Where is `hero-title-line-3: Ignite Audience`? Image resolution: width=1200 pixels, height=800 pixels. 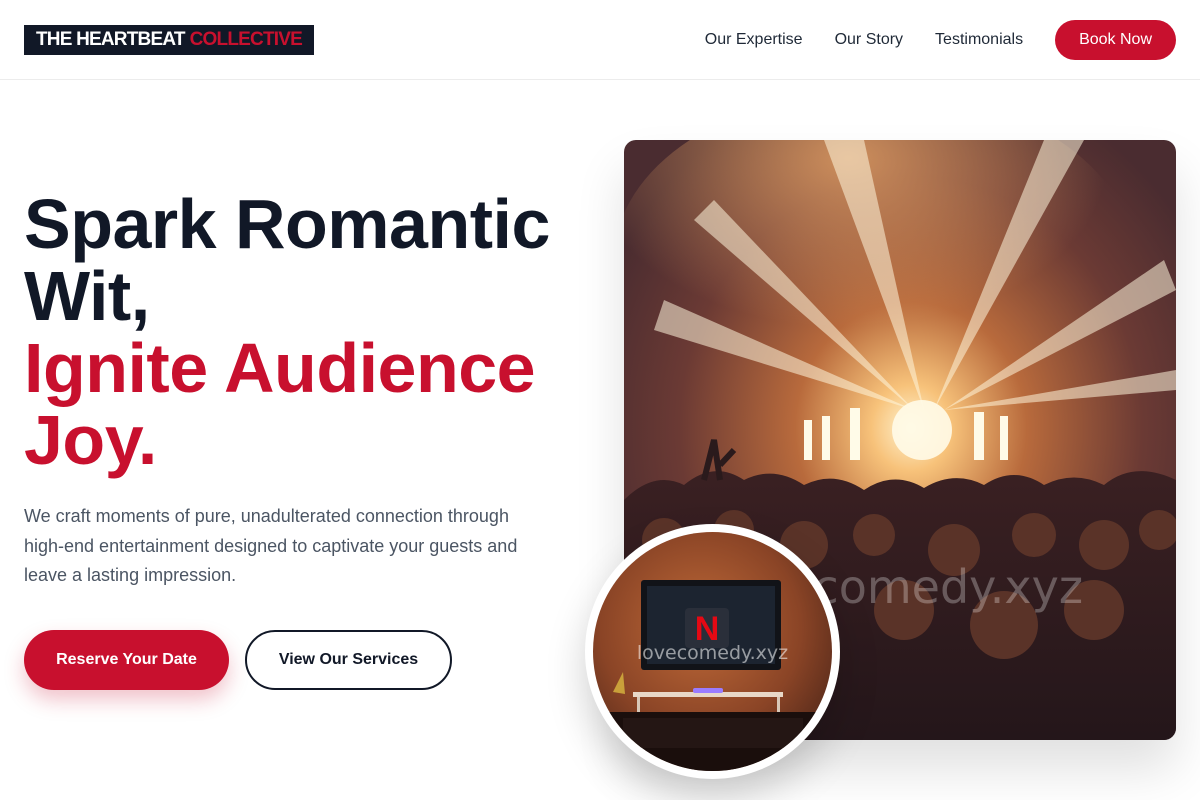 hero-title-line-3: Ignite Audience is located at coordinates (280, 368).